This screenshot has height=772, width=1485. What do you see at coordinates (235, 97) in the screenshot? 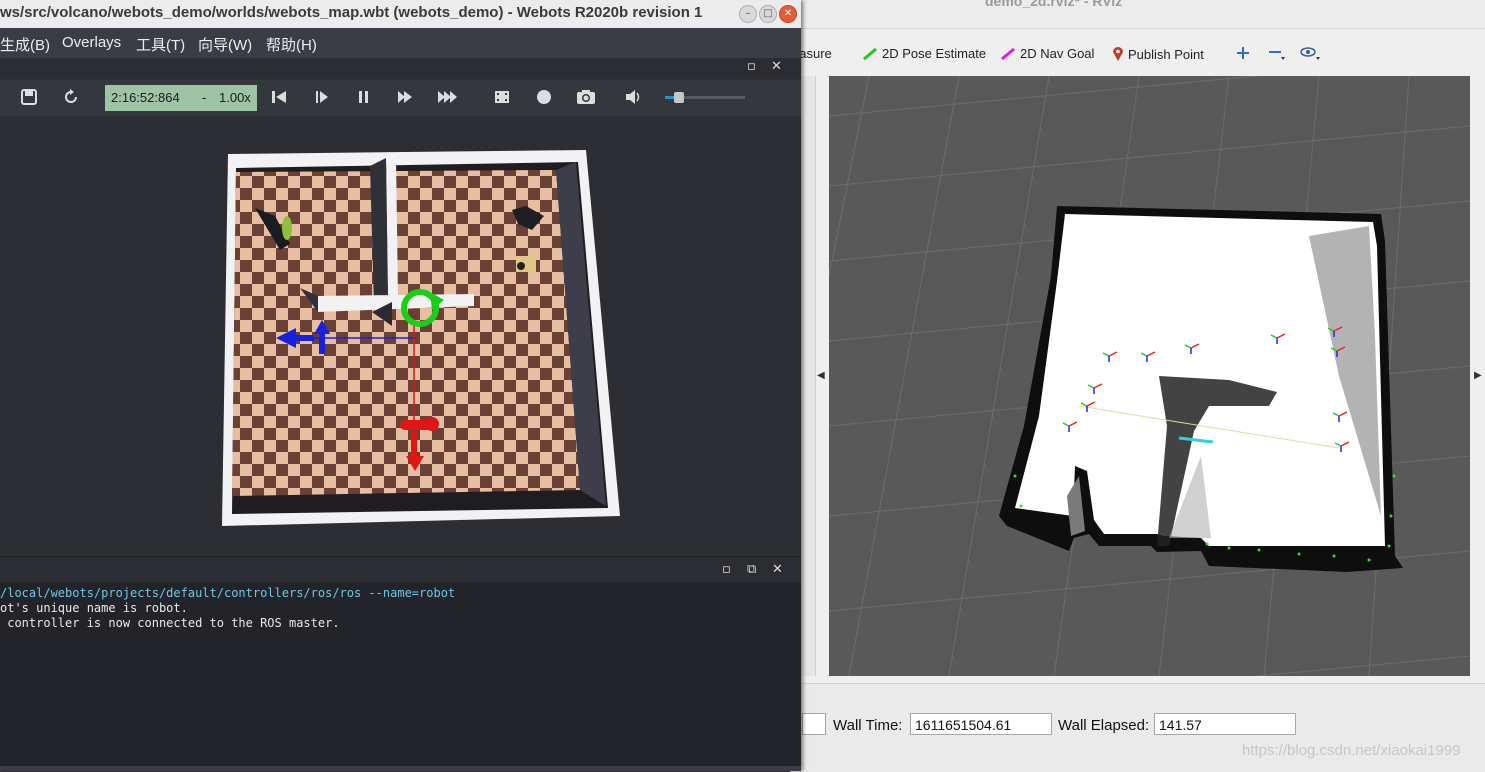
I see `simulation-speed: 1.00x` at bounding box center [235, 97].